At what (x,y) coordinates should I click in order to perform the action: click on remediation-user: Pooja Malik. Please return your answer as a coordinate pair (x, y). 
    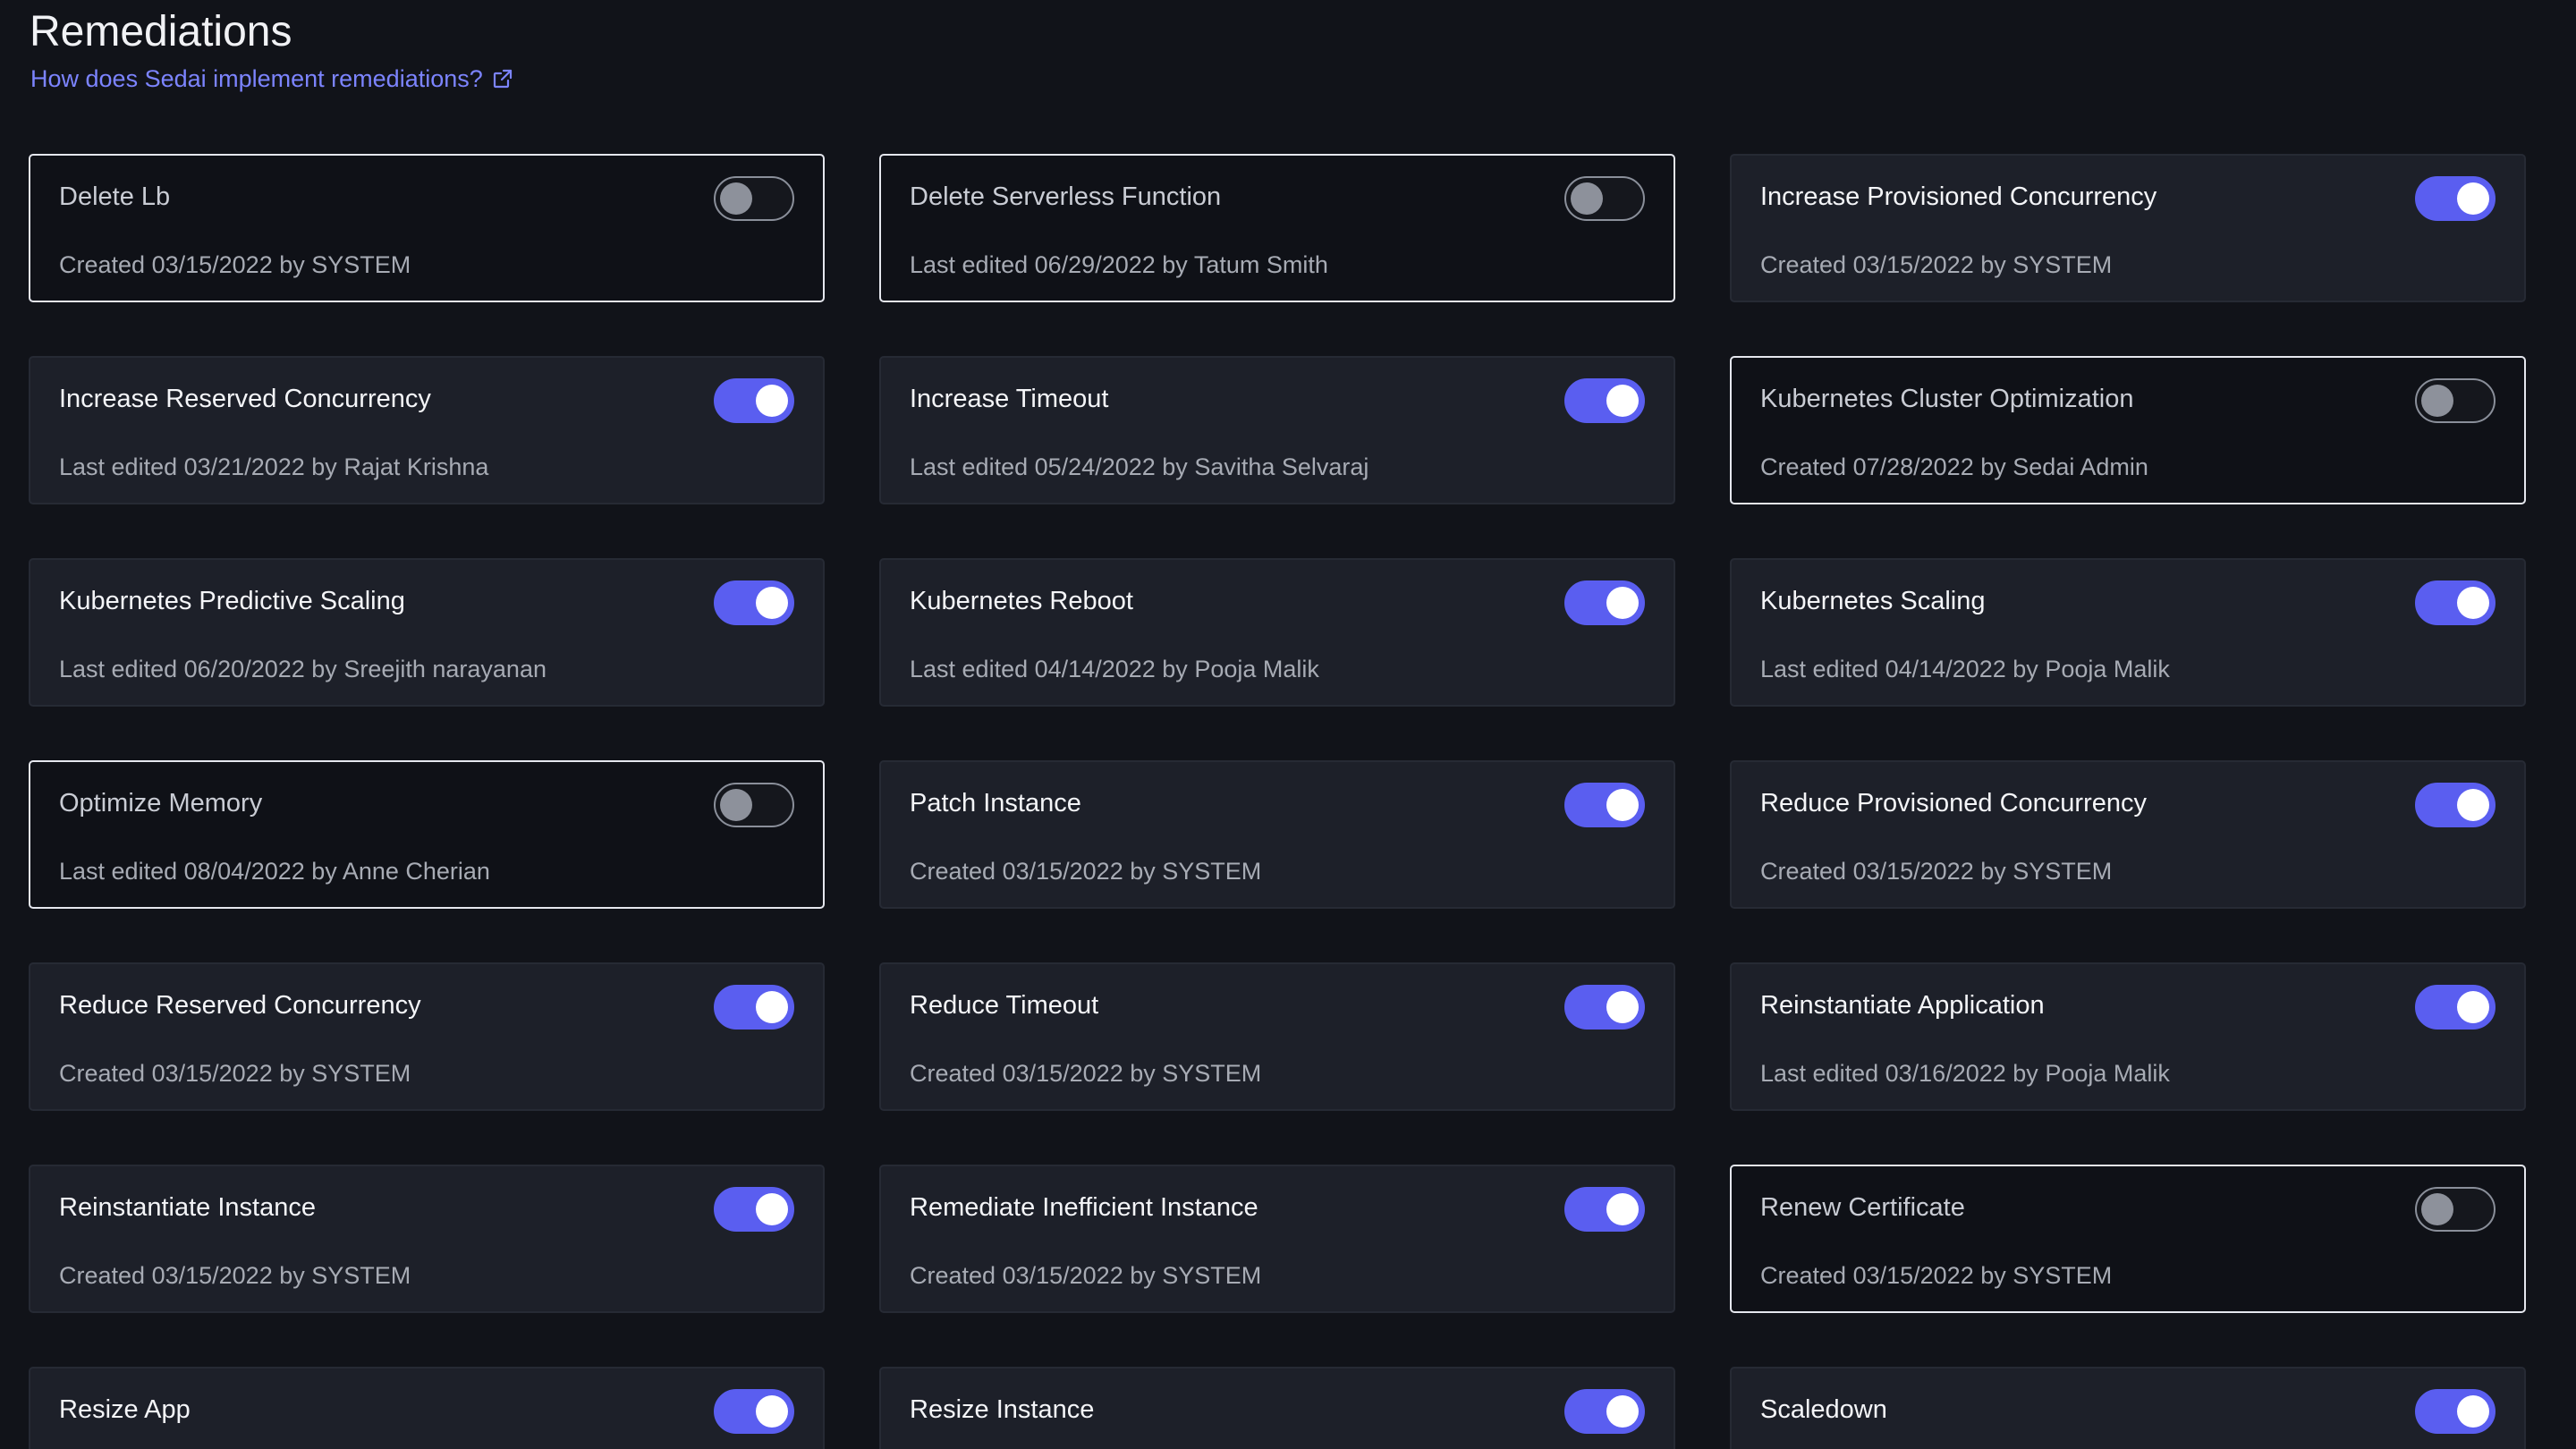
    Looking at the image, I should click on (2107, 1073).